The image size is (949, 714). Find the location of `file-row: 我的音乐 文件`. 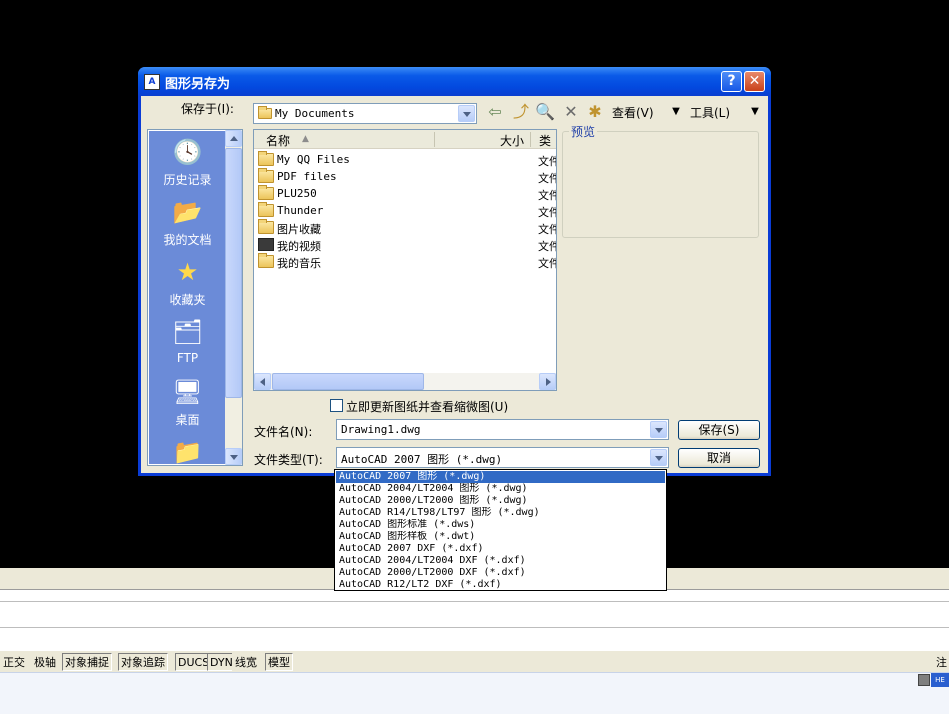

file-row: 我的音乐 文件 is located at coordinates (407, 262).